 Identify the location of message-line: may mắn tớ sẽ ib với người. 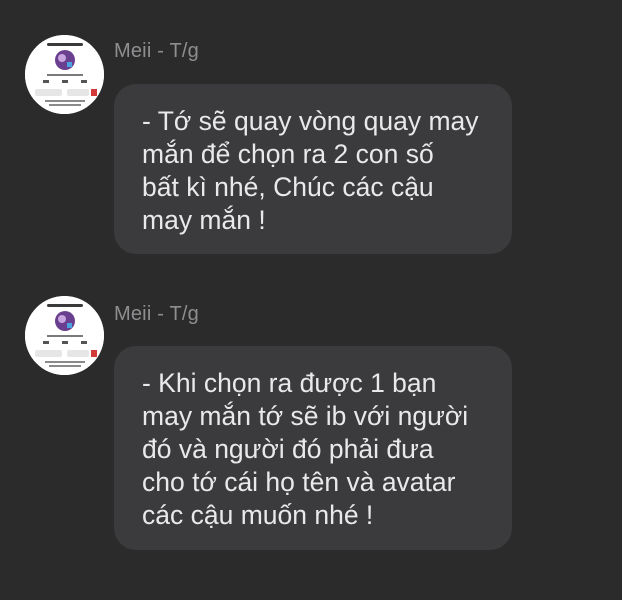
(305, 416).